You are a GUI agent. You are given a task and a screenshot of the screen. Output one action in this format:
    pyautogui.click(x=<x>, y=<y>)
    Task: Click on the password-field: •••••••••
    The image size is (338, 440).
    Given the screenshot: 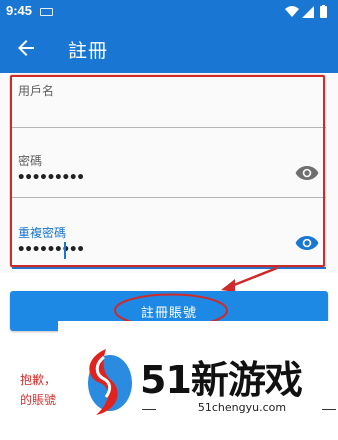 What is the action you would take?
    pyautogui.click(x=51, y=178)
    